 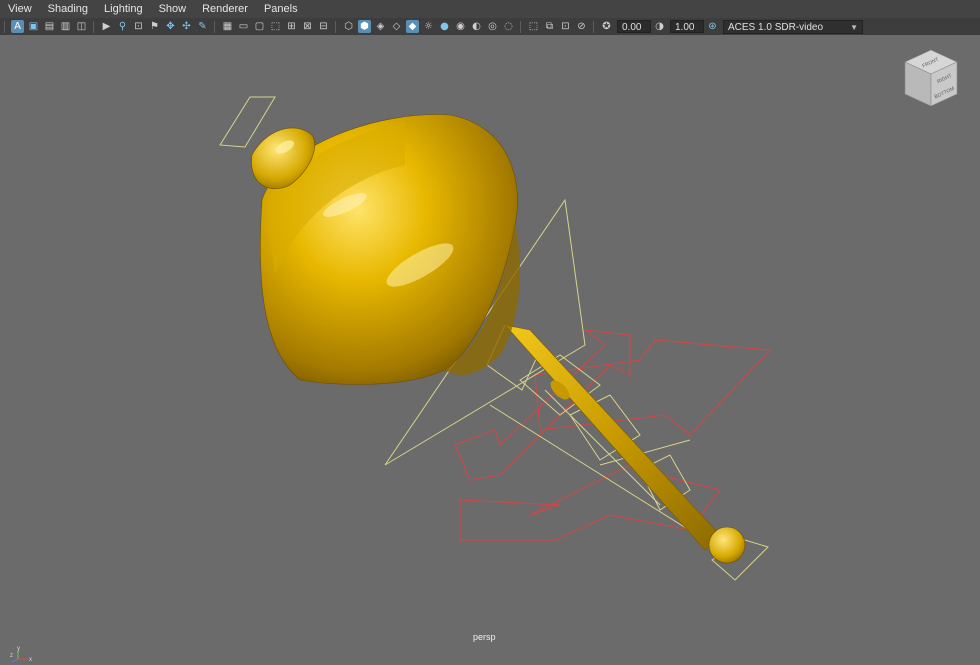 I want to click on menu-renderer: Renderer, so click(x=225, y=9).